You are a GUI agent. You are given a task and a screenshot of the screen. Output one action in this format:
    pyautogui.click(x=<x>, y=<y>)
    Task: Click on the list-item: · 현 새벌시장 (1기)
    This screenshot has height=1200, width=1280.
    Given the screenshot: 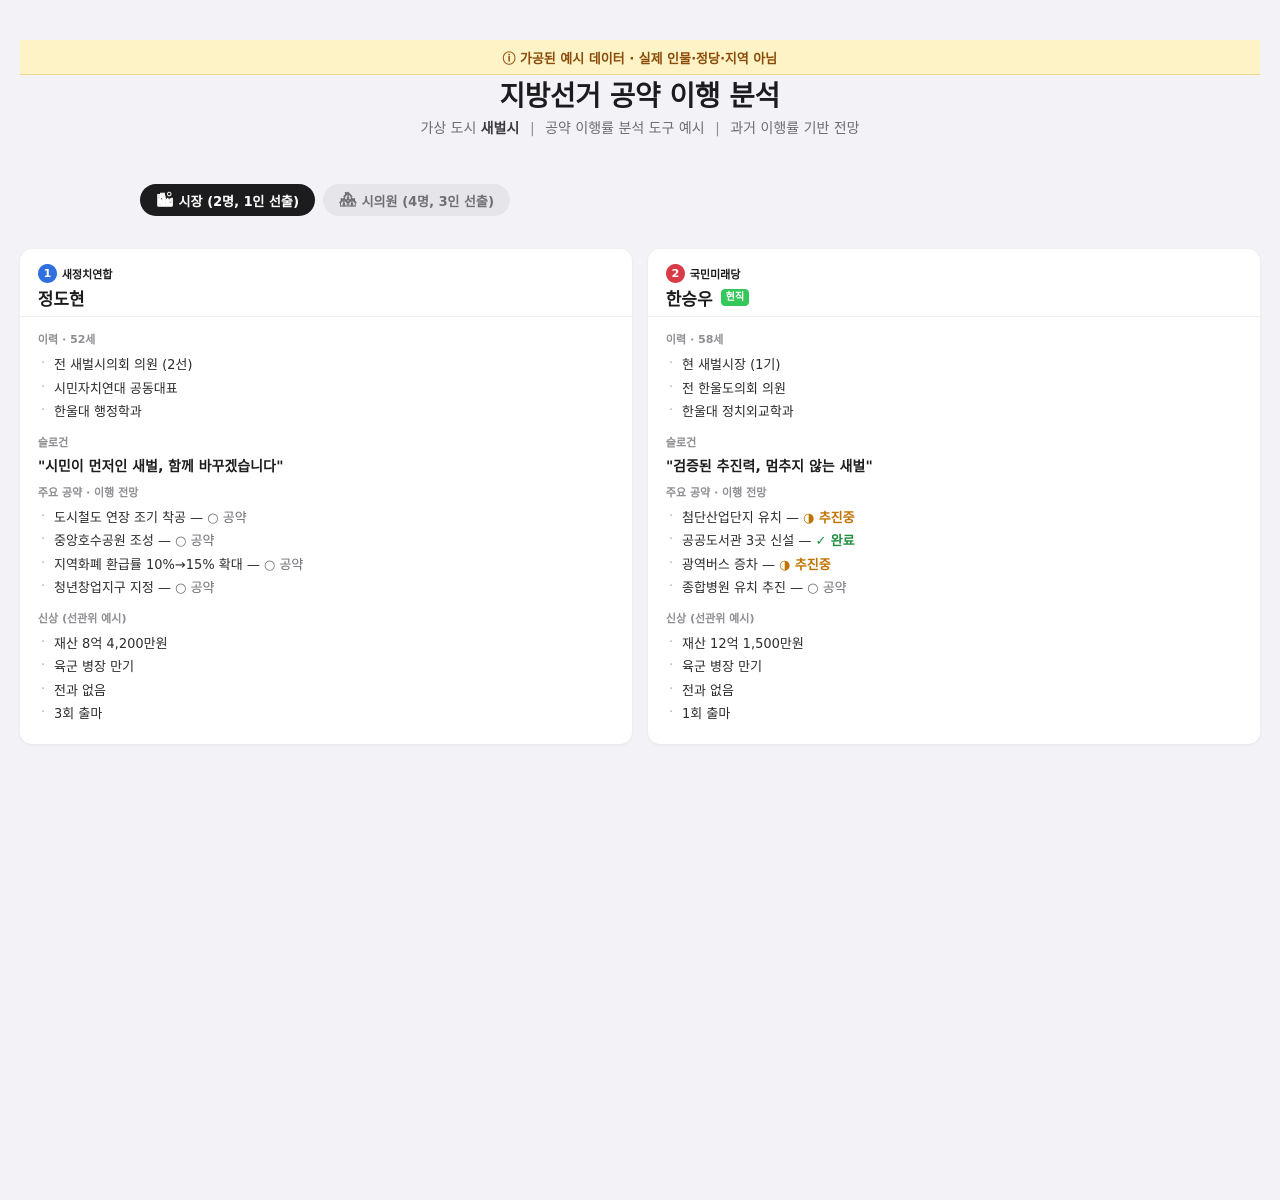 What is the action you would take?
    pyautogui.click(x=725, y=365)
    